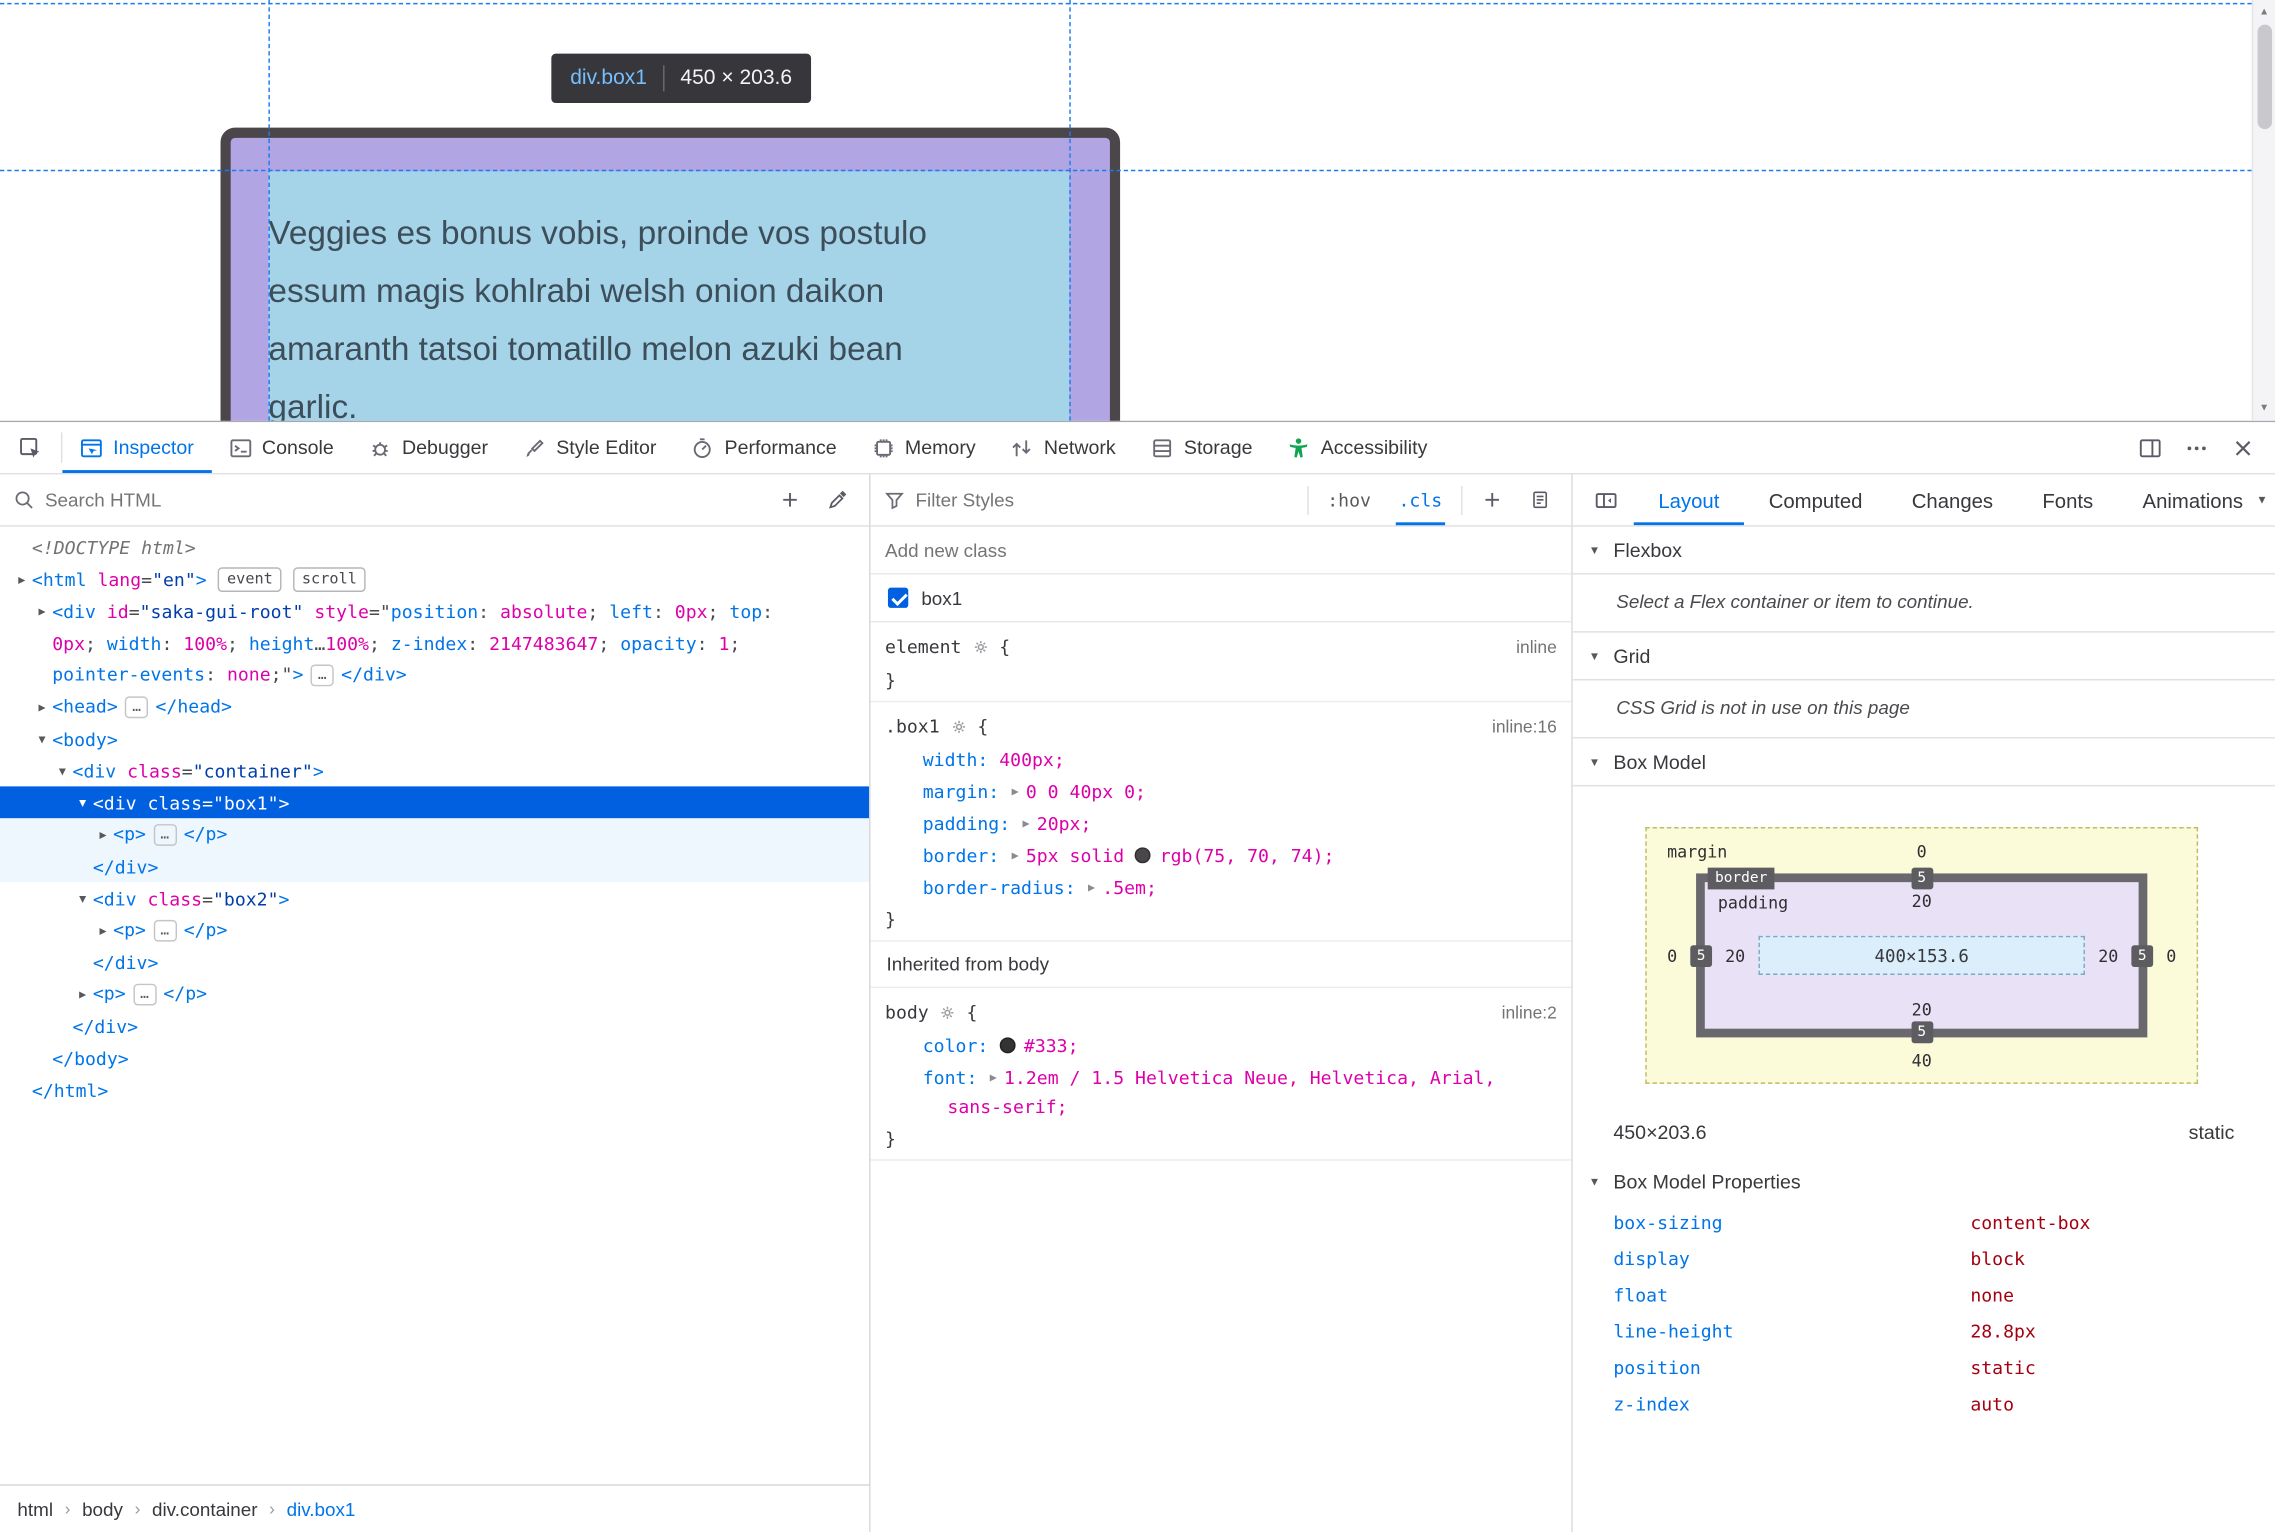  Describe the element at coordinates (434, 1090) in the screenshot. I see `markup-row: </html>` at that location.